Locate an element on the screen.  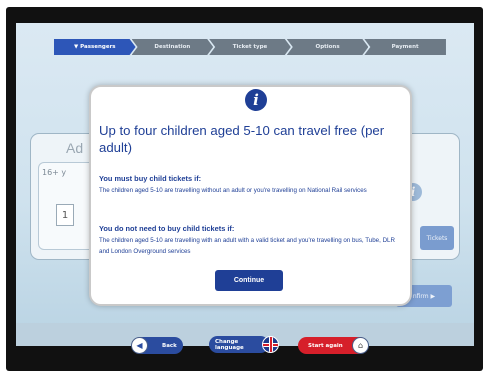
home-icon: ⌂ is located at coordinates (360, 345).